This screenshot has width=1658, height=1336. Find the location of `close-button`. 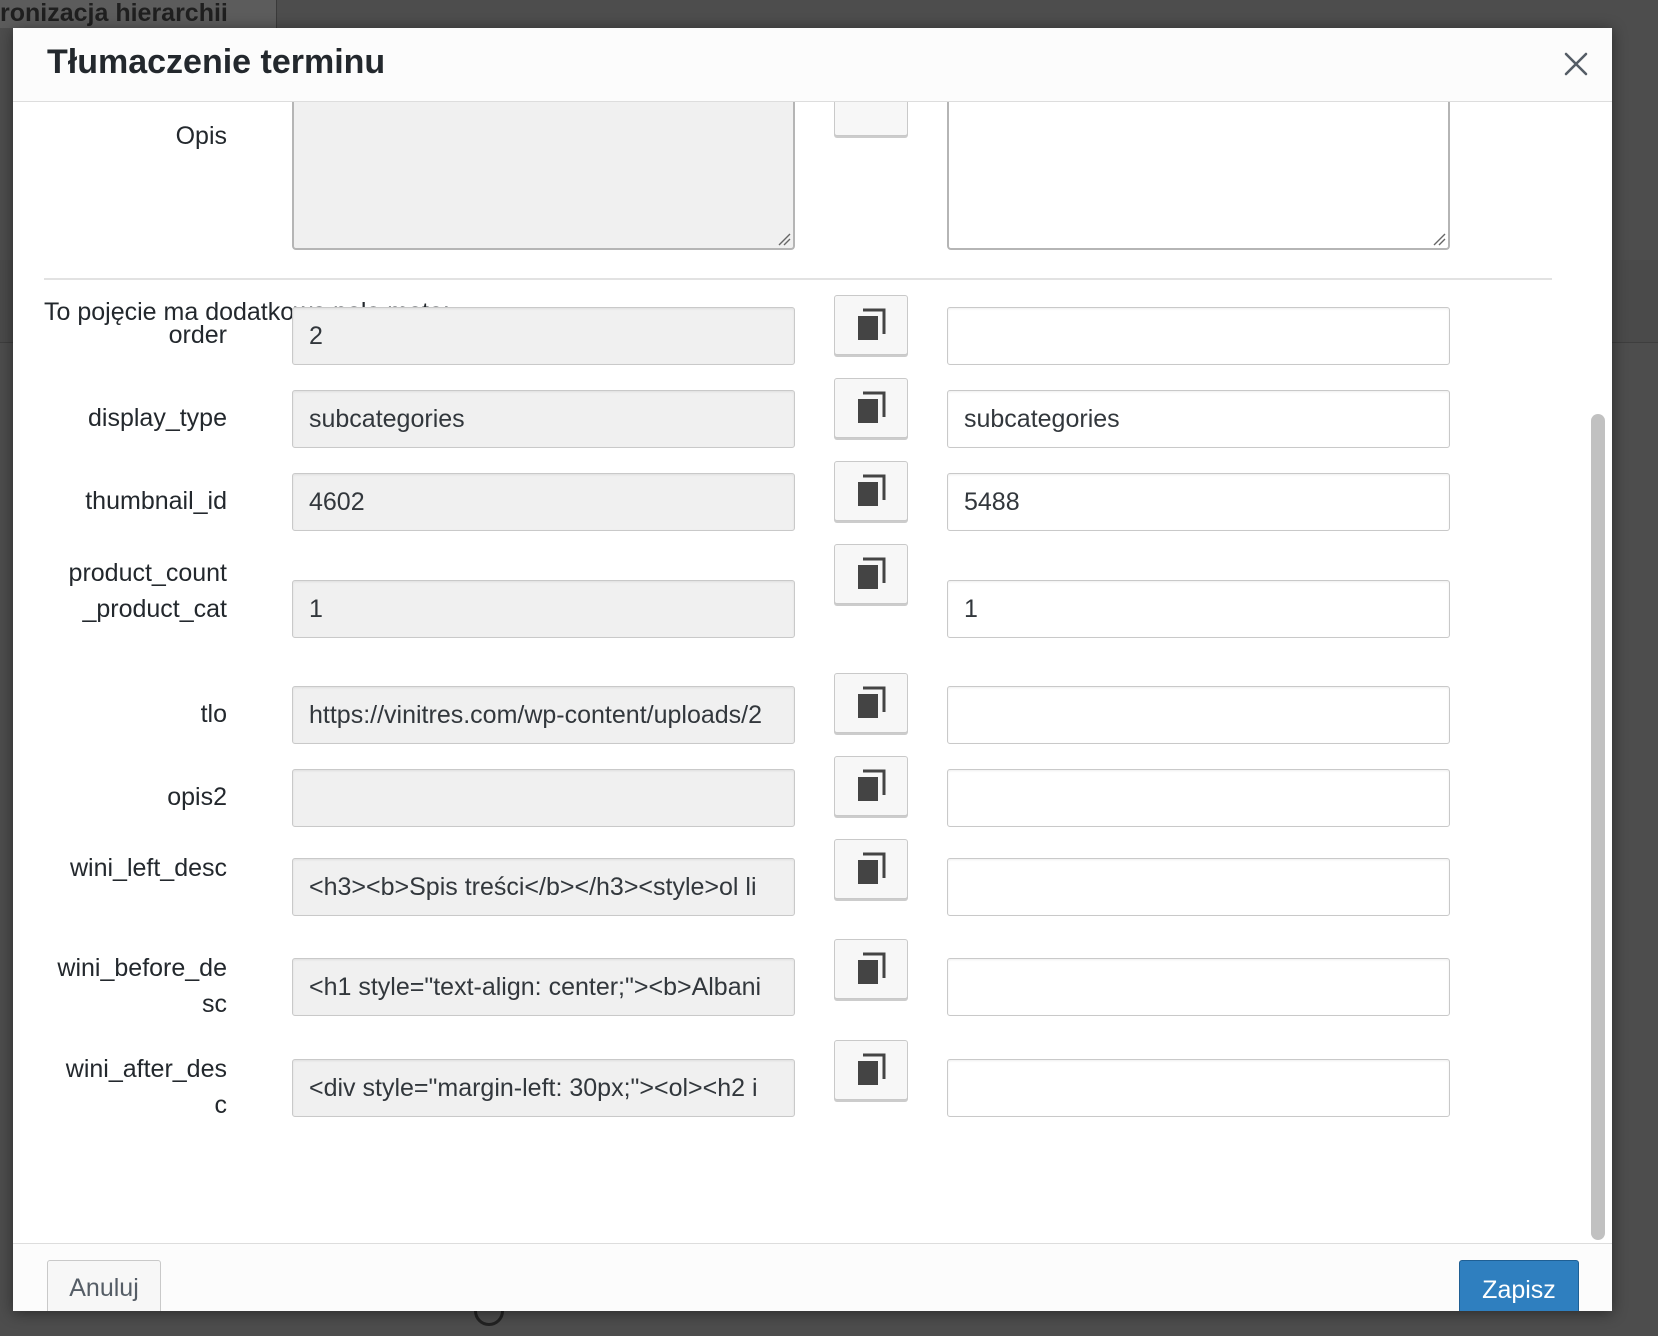

close-button is located at coordinates (1576, 64).